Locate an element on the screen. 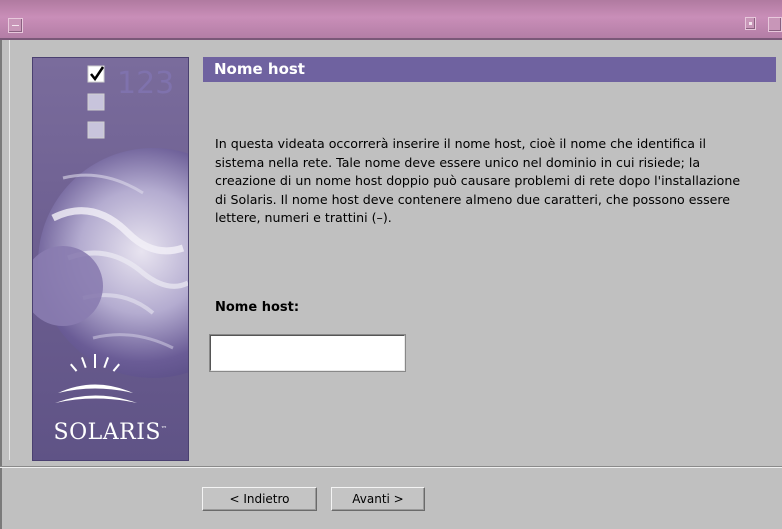  hostname-label: Nome host: is located at coordinates (257, 307).